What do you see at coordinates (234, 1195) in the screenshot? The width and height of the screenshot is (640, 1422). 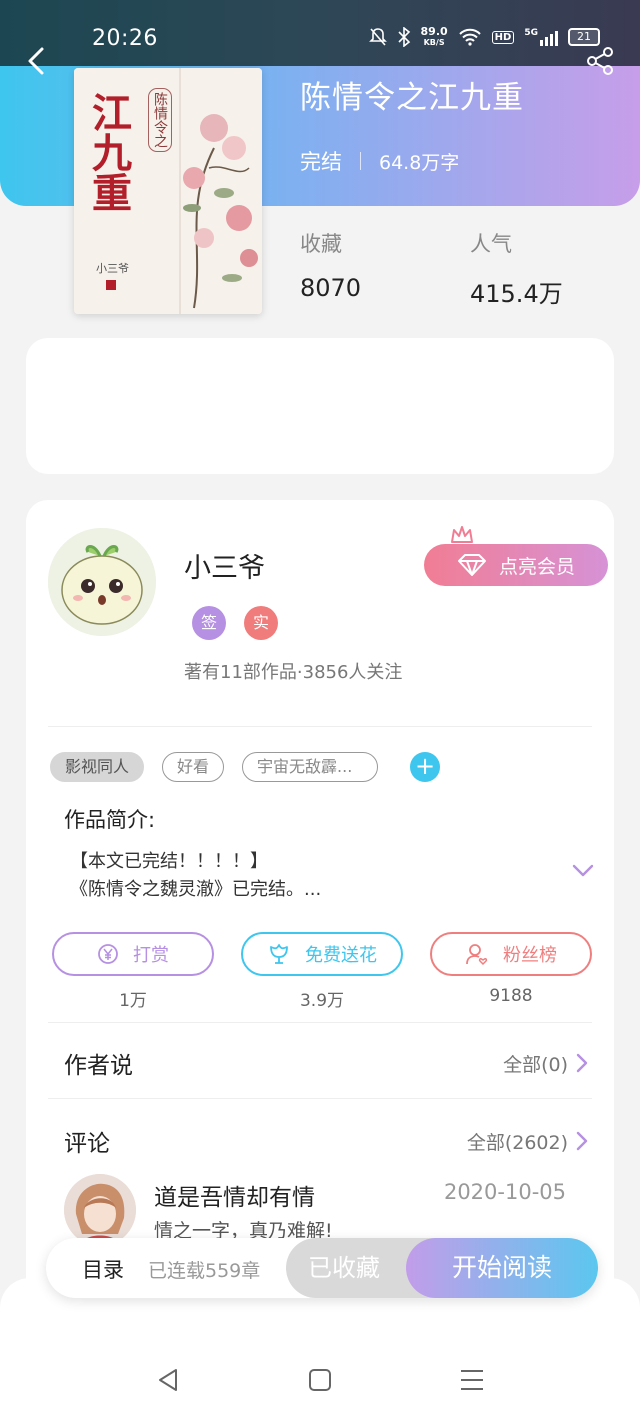 I see `commenter-name: 道是吾情却有情` at bounding box center [234, 1195].